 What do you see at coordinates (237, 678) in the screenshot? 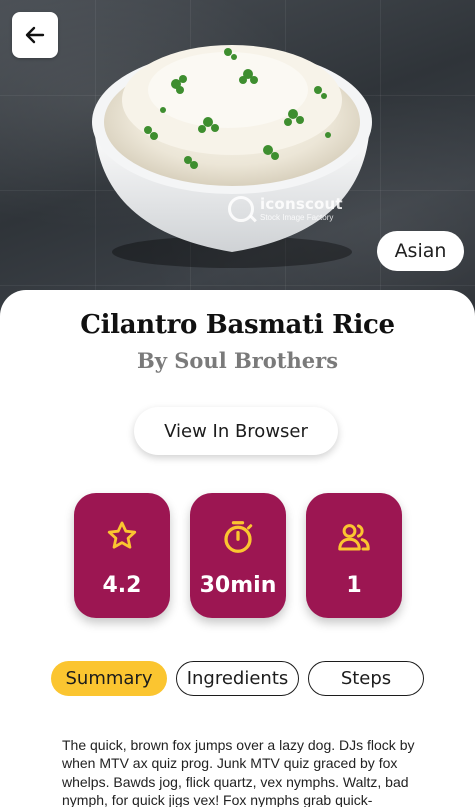
I see `tab-ingredients: Ingredients` at bounding box center [237, 678].